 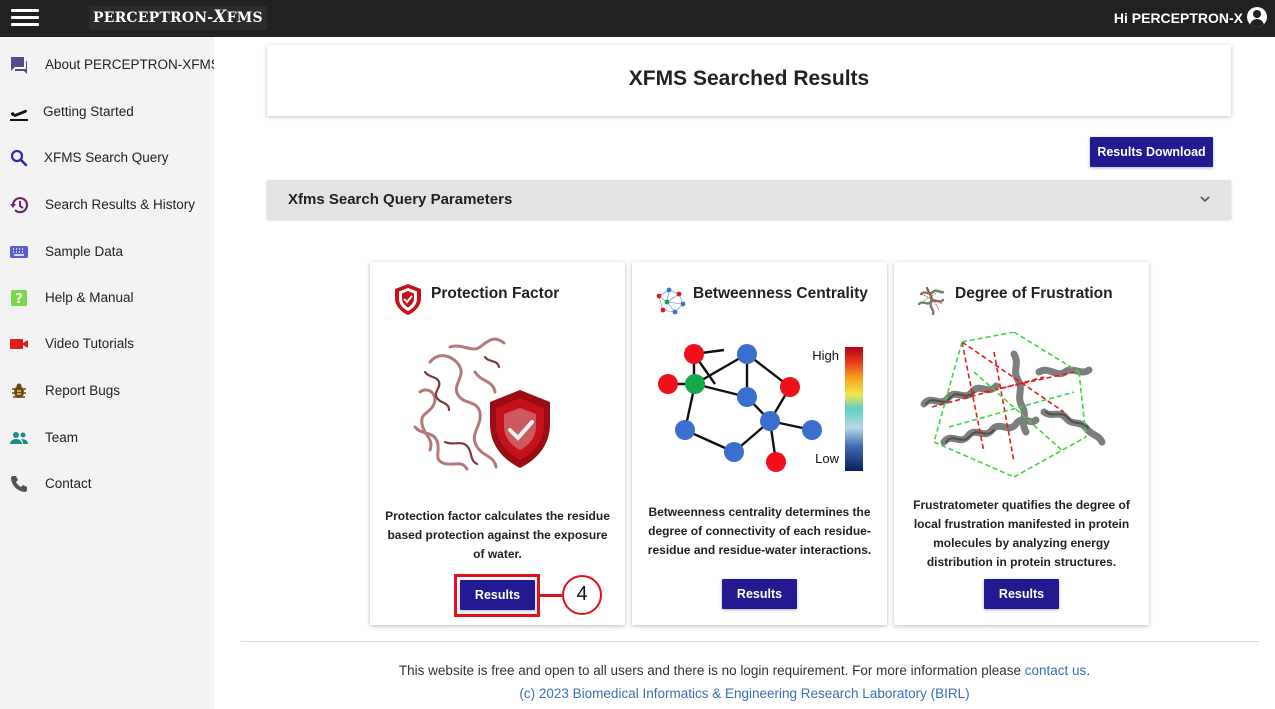 What do you see at coordinates (90, 343) in the screenshot?
I see `sidebar-item-label: Video Tutorials` at bounding box center [90, 343].